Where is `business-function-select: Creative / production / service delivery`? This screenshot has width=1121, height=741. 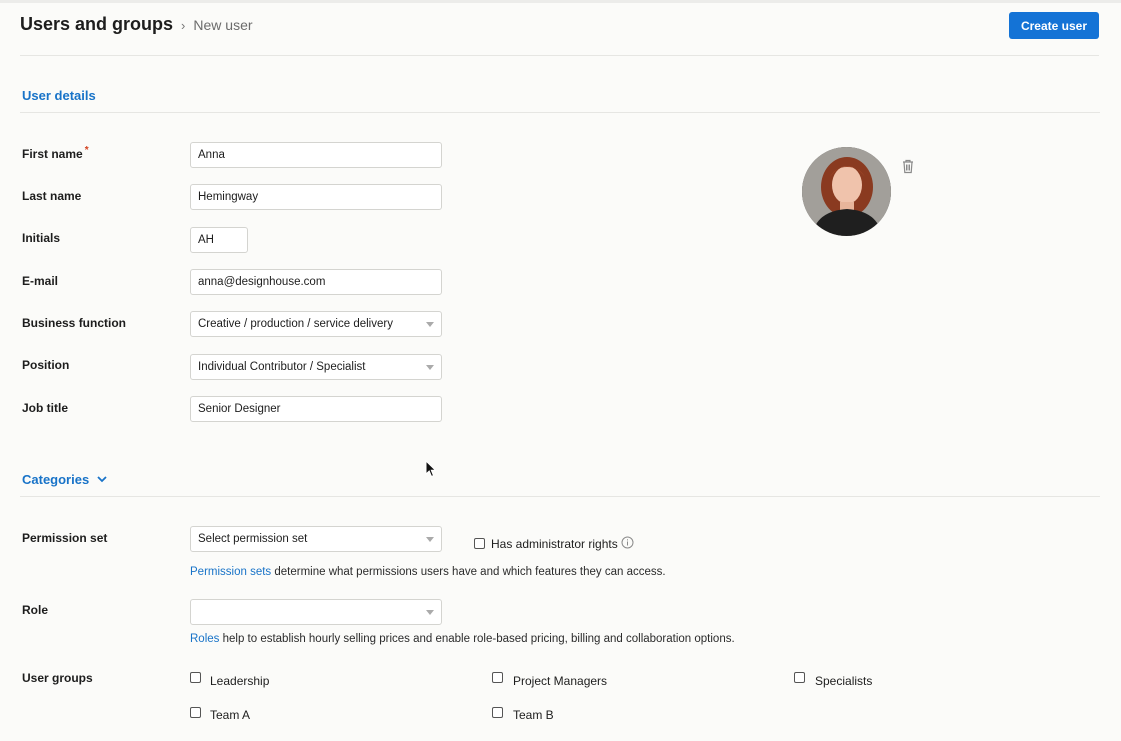 business-function-select: Creative / production / service delivery is located at coordinates (316, 324).